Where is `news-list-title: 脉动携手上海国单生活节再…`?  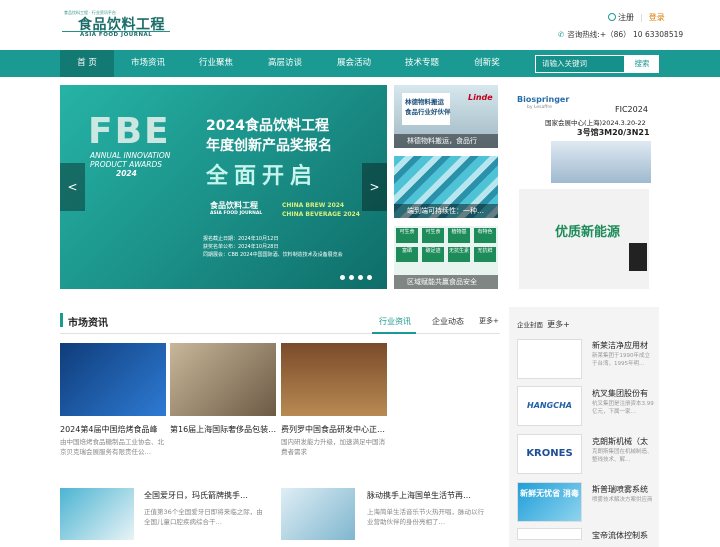 news-list-title: 脉动携手上海国单生活节再… is located at coordinates (427, 495).